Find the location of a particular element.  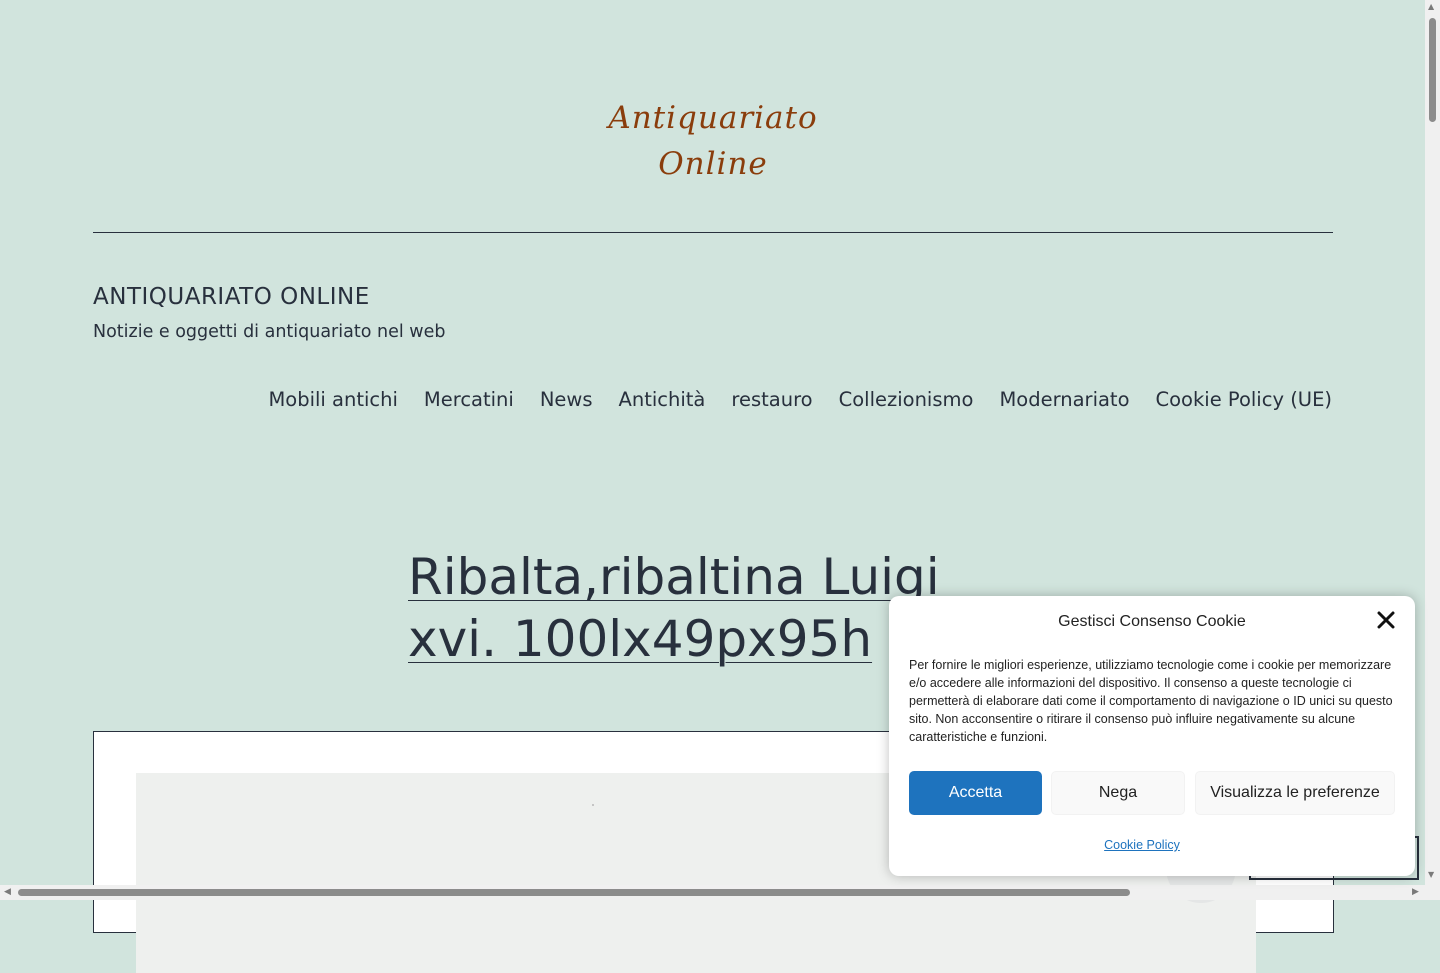

scroll-right-icon: ▶ is located at coordinates (1415, 892).